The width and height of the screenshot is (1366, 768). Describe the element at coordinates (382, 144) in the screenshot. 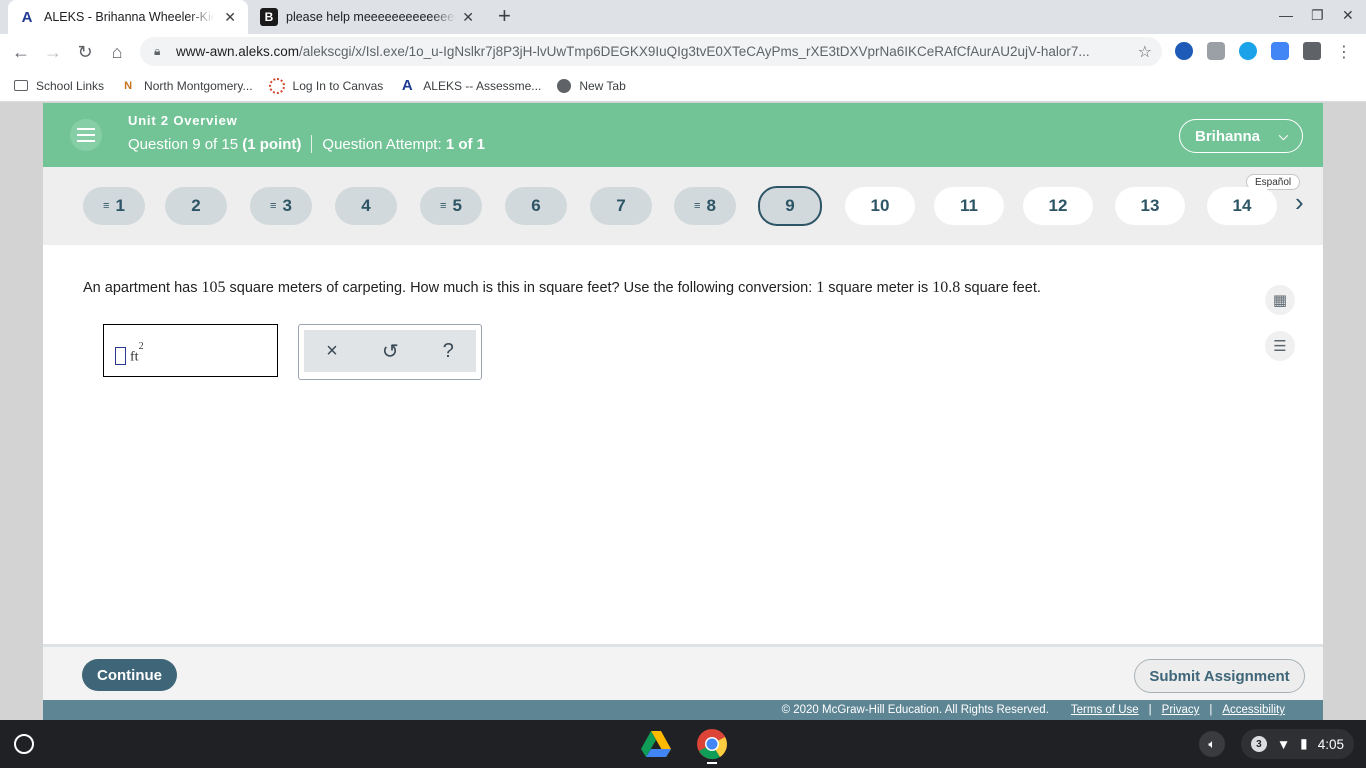

I see `attempt-label: Question Attempt:` at that location.